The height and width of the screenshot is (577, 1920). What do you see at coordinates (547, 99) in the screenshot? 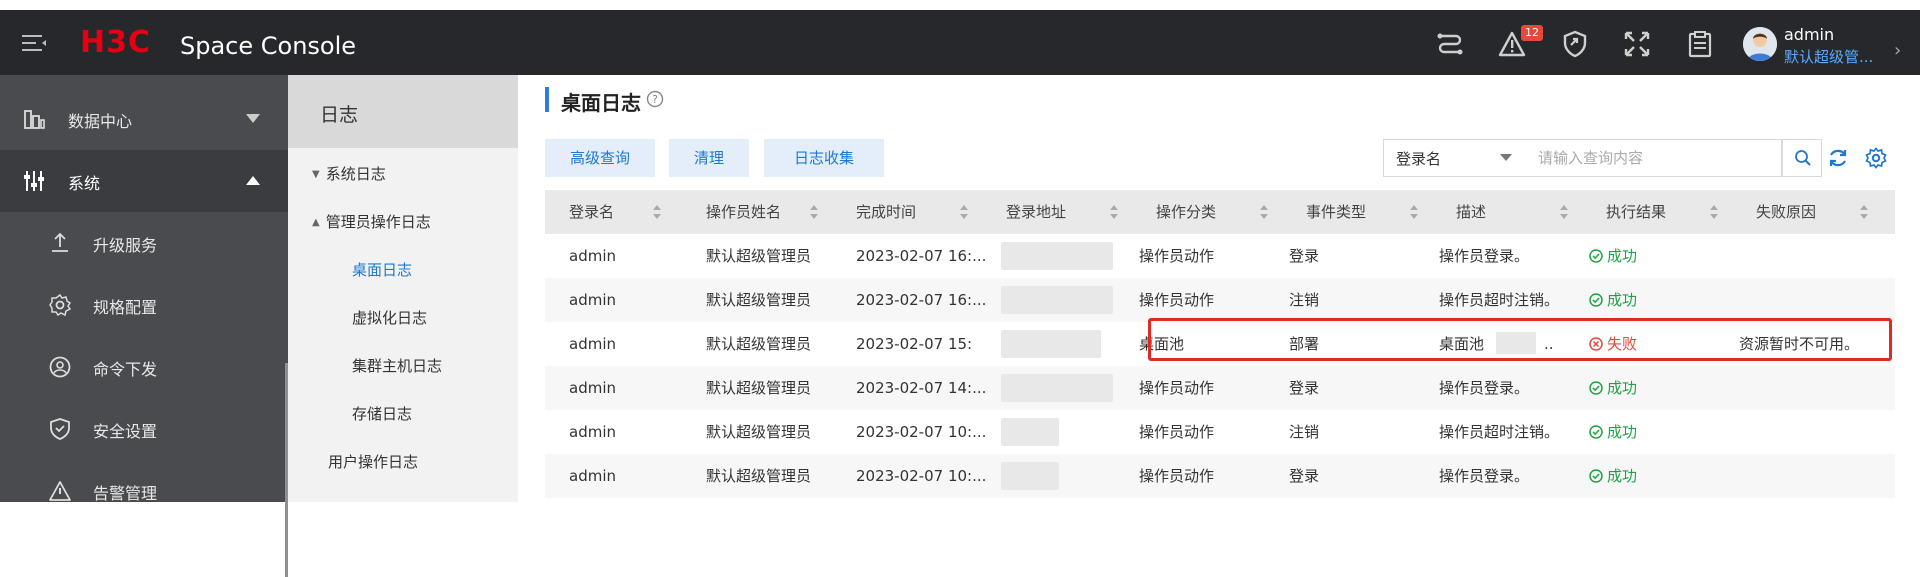
I see `title-accent-bar` at bounding box center [547, 99].